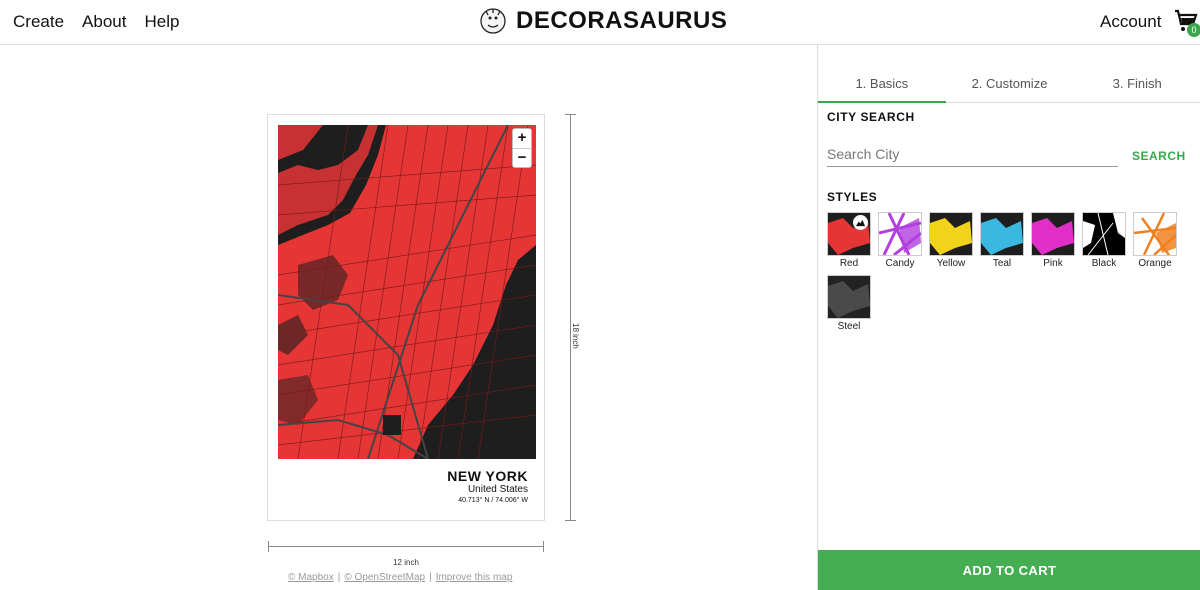 The height and width of the screenshot is (590, 1200). Describe the element at coordinates (882, 74) in the screenshot. I see `tab-basics: 1. Basics` at that location.